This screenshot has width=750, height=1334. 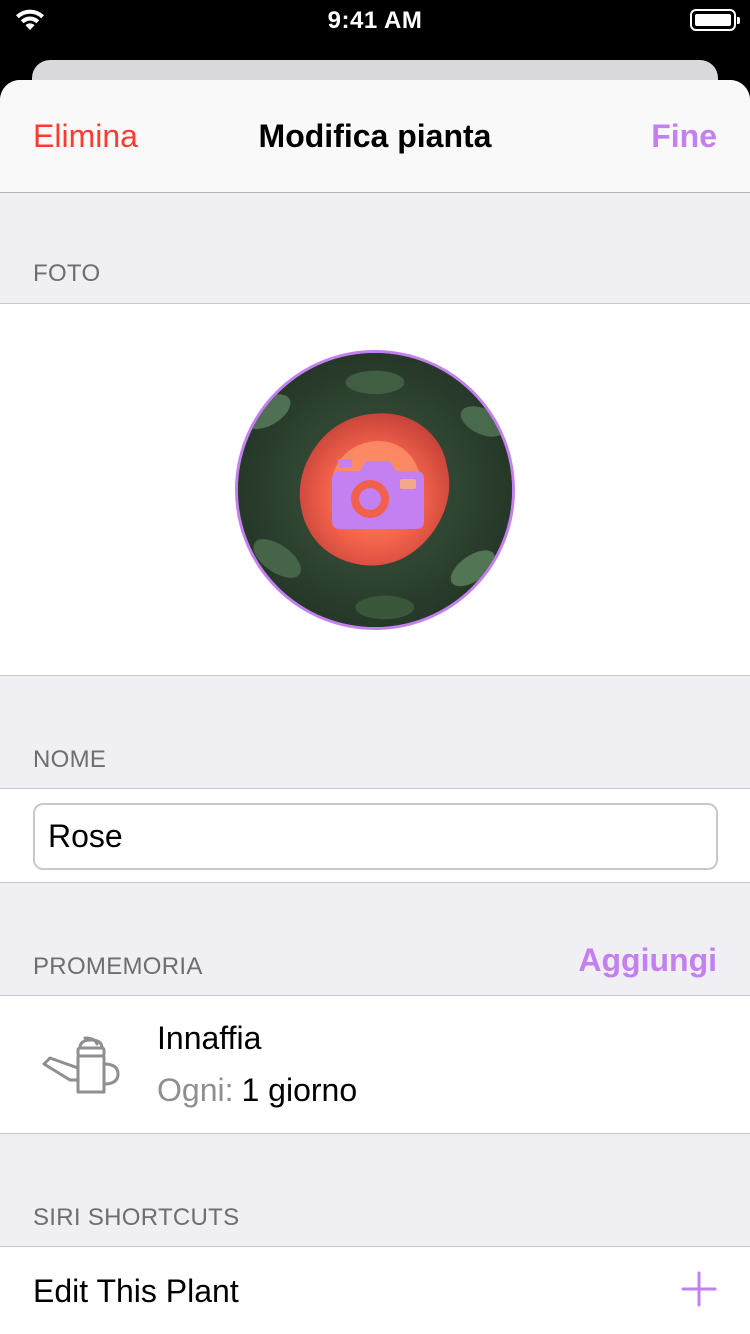 What do you see at coordinates (299, 1090) in the screenshot?
I see `interval-value: 1 giorno` at bounding box center [299, 1090].